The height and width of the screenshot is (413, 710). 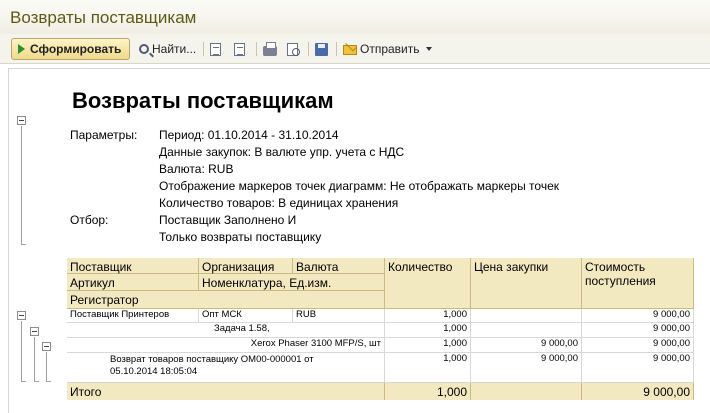 I want to click on row1-cost: 9 000,00, so click(x=638, y=316).